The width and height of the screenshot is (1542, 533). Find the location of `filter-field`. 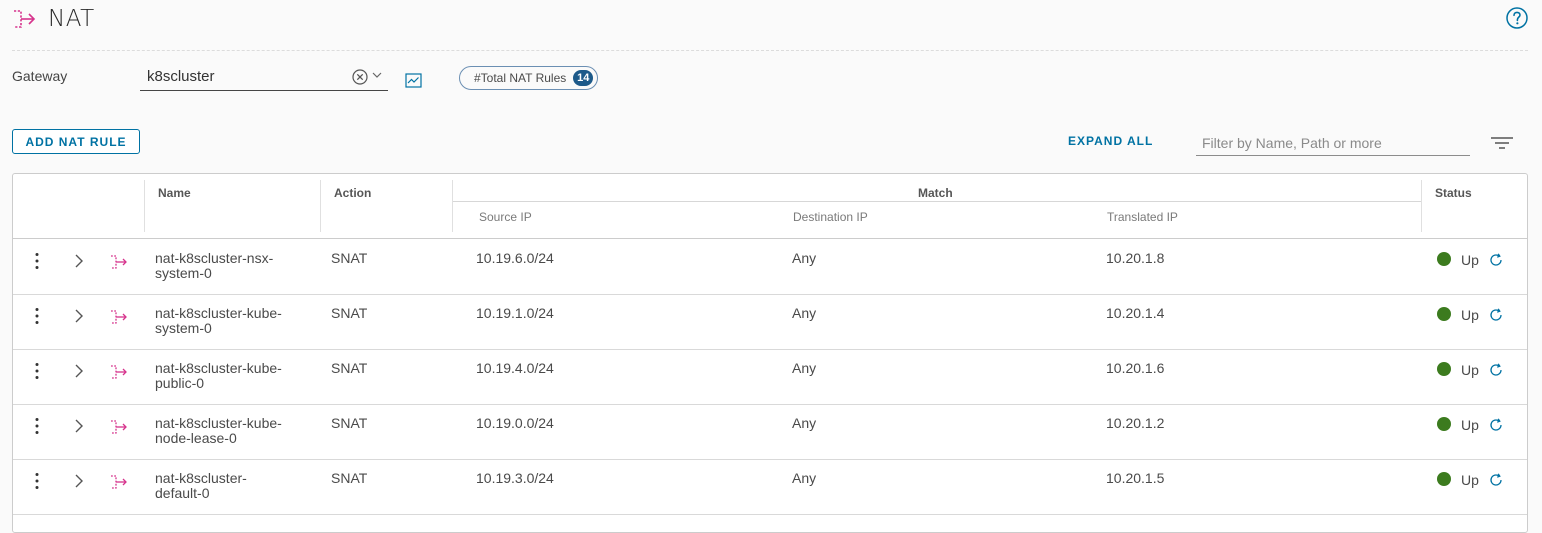

filter-field is located at coordinates (1333, 143).